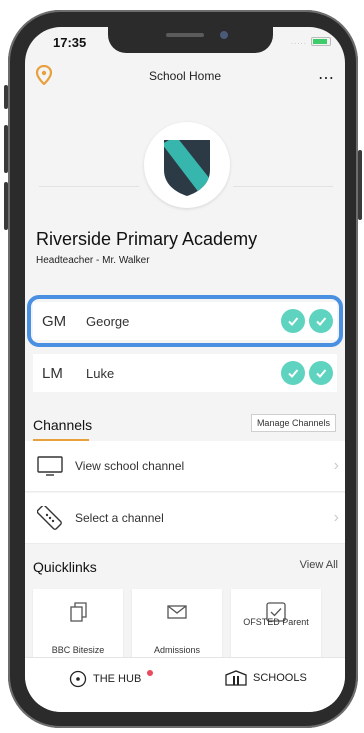  Describe the element at coordinates (177, 626) in the screenshot. I see `quicklink-card: Admissions` at that location.